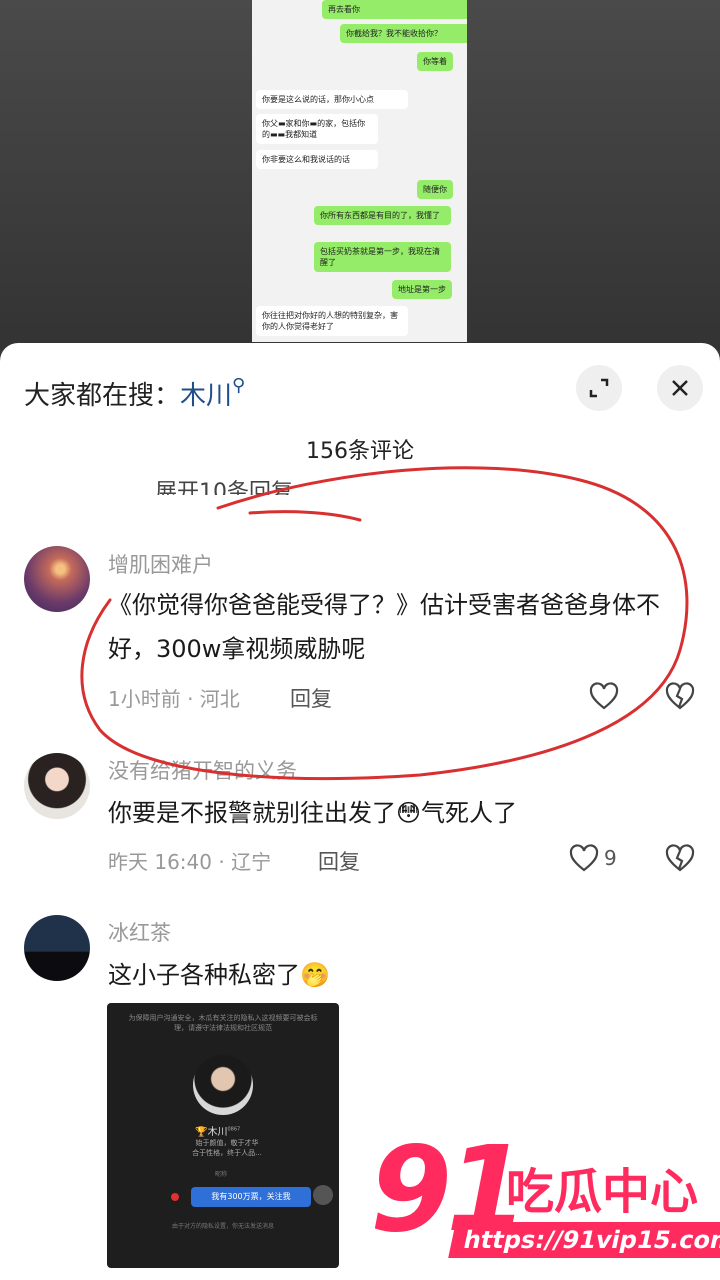  Describe the element at coordinates (602, 1192) in the screenshot. I see `watermark-title: 吃瓜中心` at that location.